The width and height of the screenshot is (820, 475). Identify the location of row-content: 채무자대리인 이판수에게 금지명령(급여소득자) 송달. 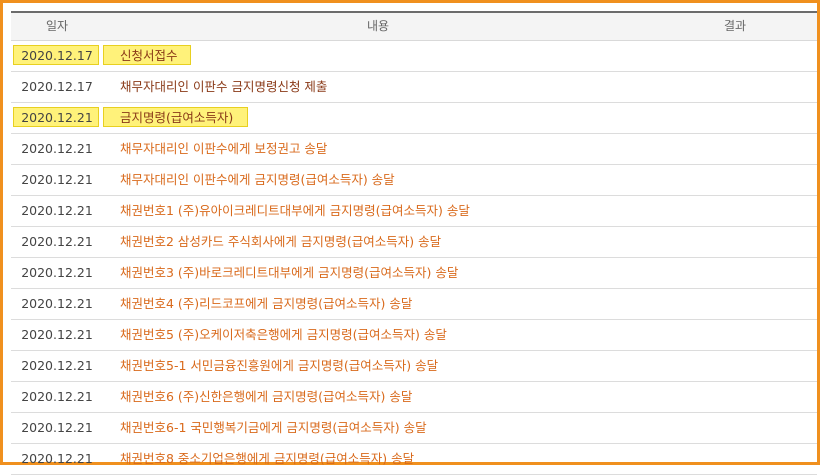
(257, 179).